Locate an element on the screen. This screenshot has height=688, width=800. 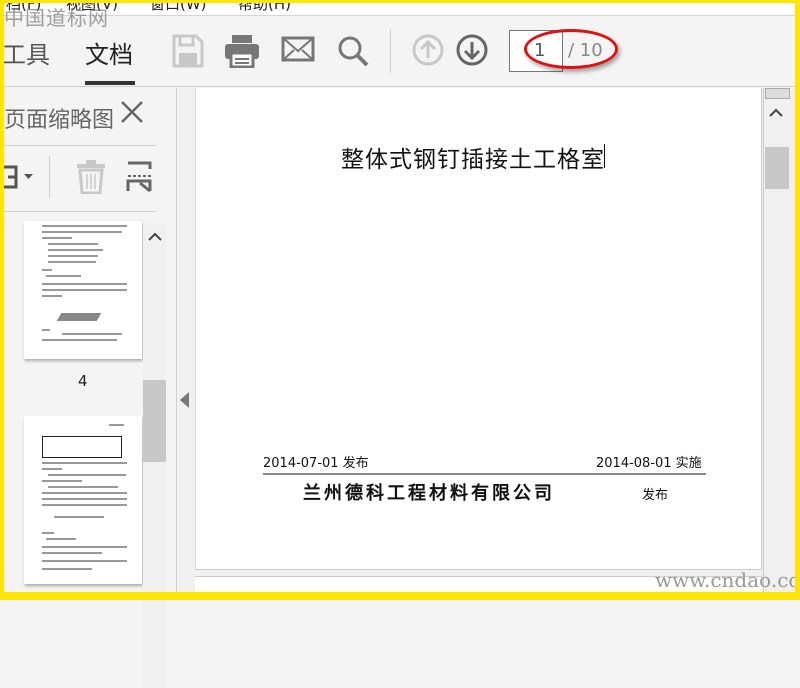
save-icon is located at coordinates (188, 51).